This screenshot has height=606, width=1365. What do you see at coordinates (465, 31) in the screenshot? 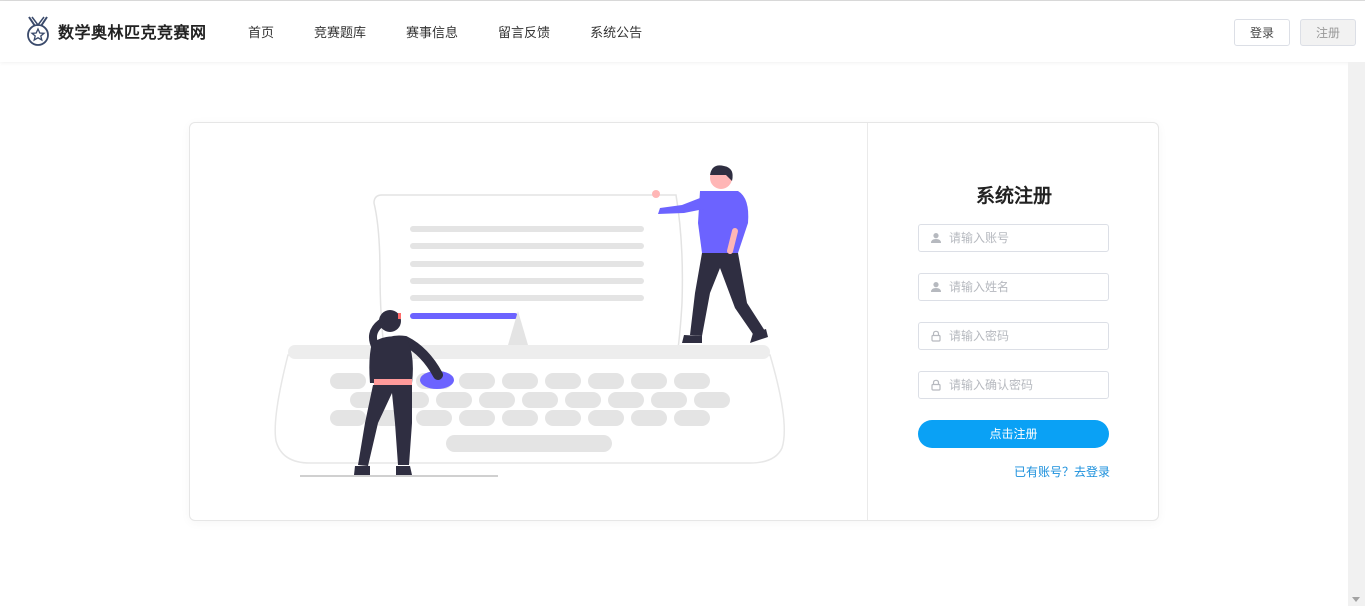
I see `main-nav: 首页 竞赛题库 赛事信息 留言反馈 系统公告` at bounding box center [465, 31].